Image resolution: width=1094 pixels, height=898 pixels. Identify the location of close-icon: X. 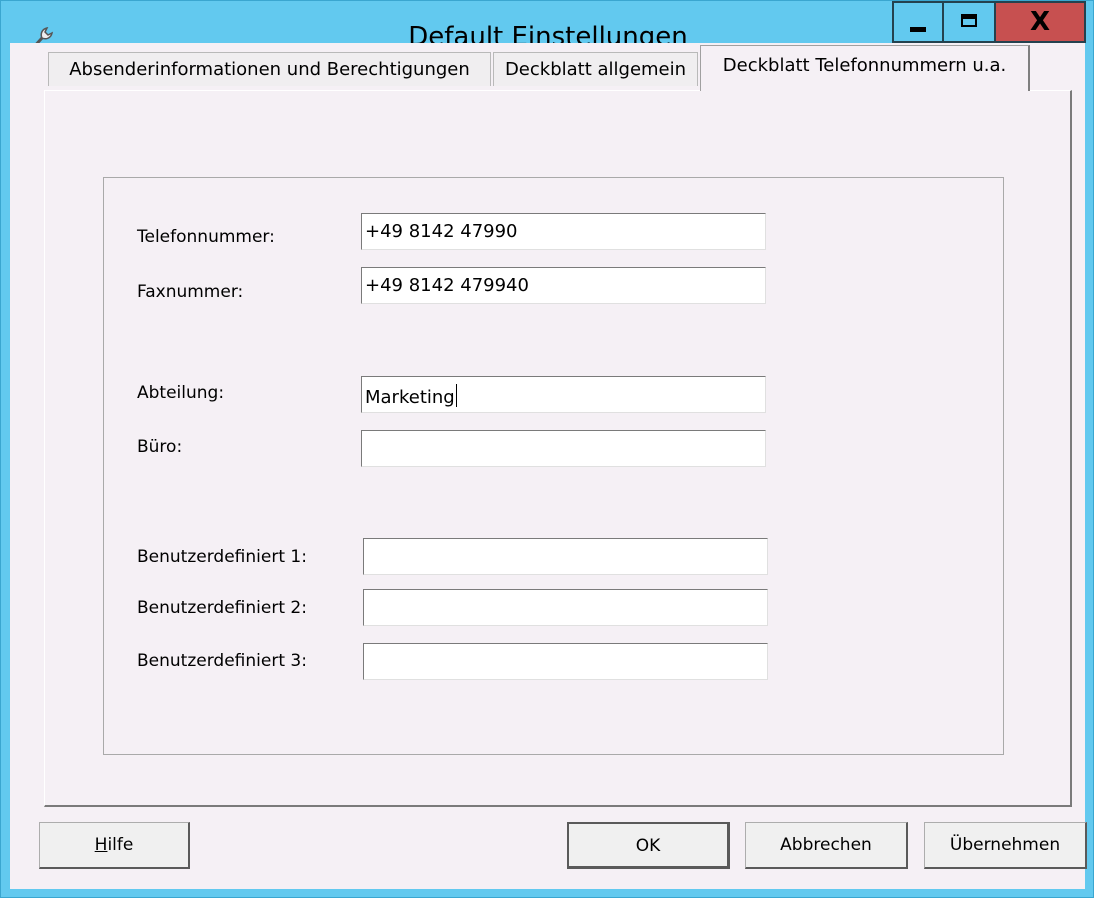
(1040, 22).